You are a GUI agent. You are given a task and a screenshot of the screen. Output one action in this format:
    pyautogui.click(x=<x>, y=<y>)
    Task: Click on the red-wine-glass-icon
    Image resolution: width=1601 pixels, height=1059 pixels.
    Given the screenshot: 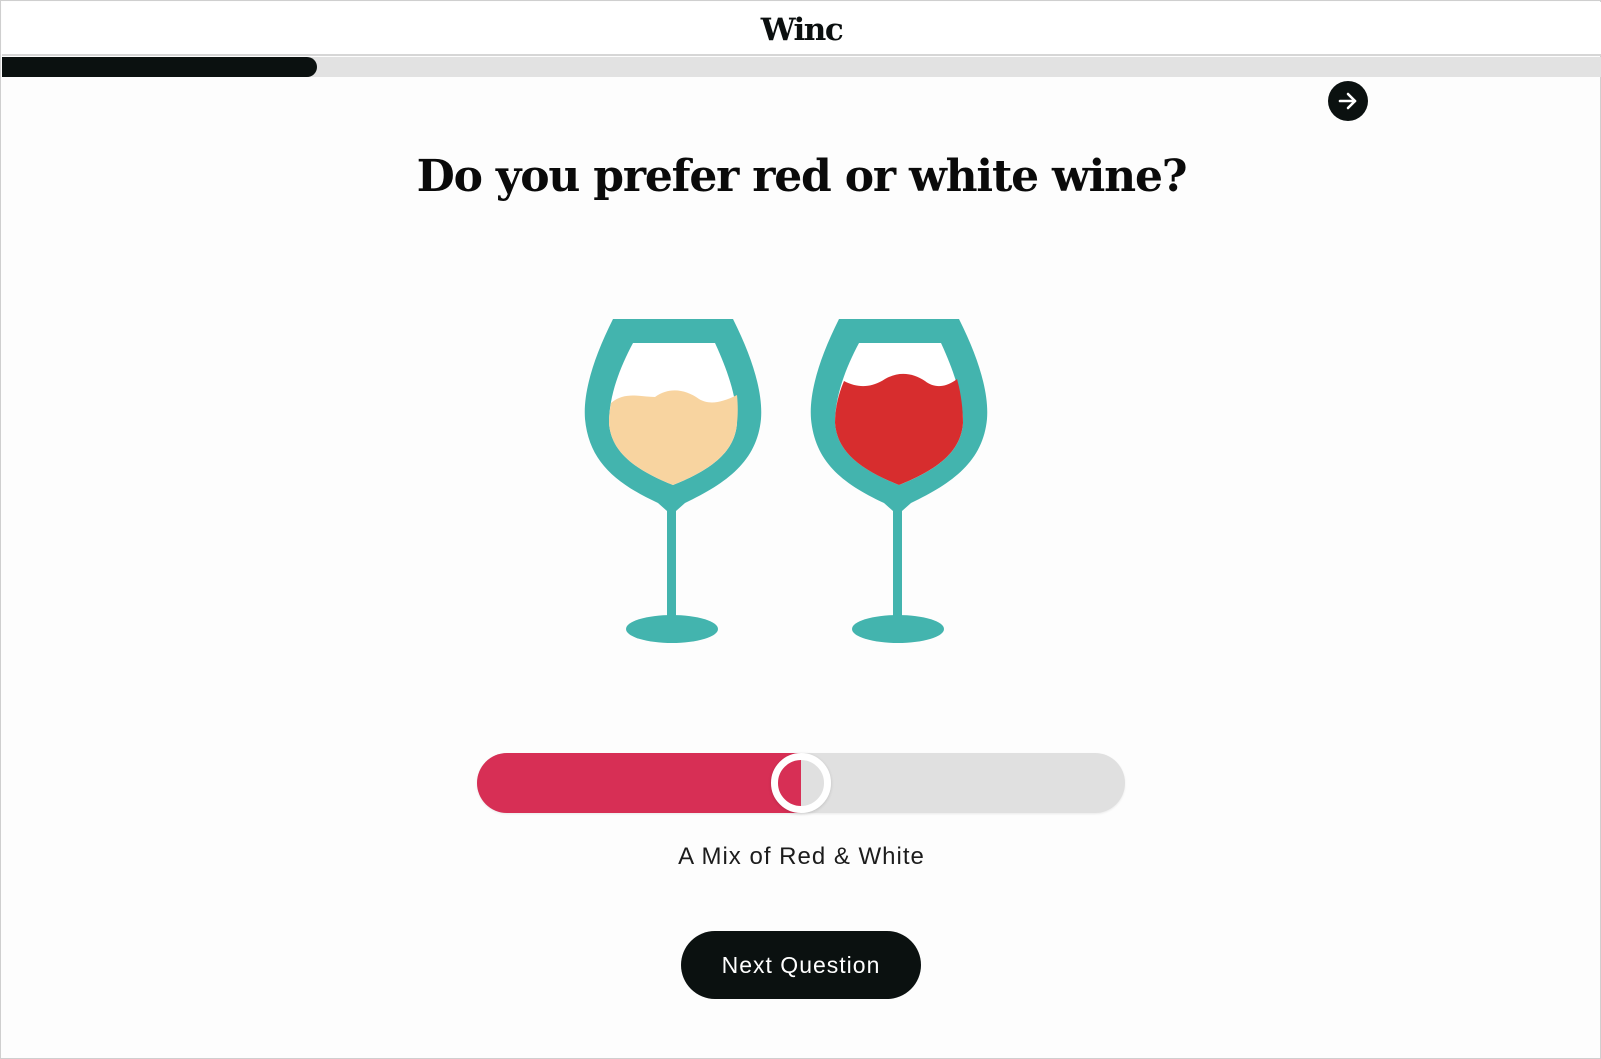 What is the action you would take?
    pyautogui.click(x=899, y=481)
    